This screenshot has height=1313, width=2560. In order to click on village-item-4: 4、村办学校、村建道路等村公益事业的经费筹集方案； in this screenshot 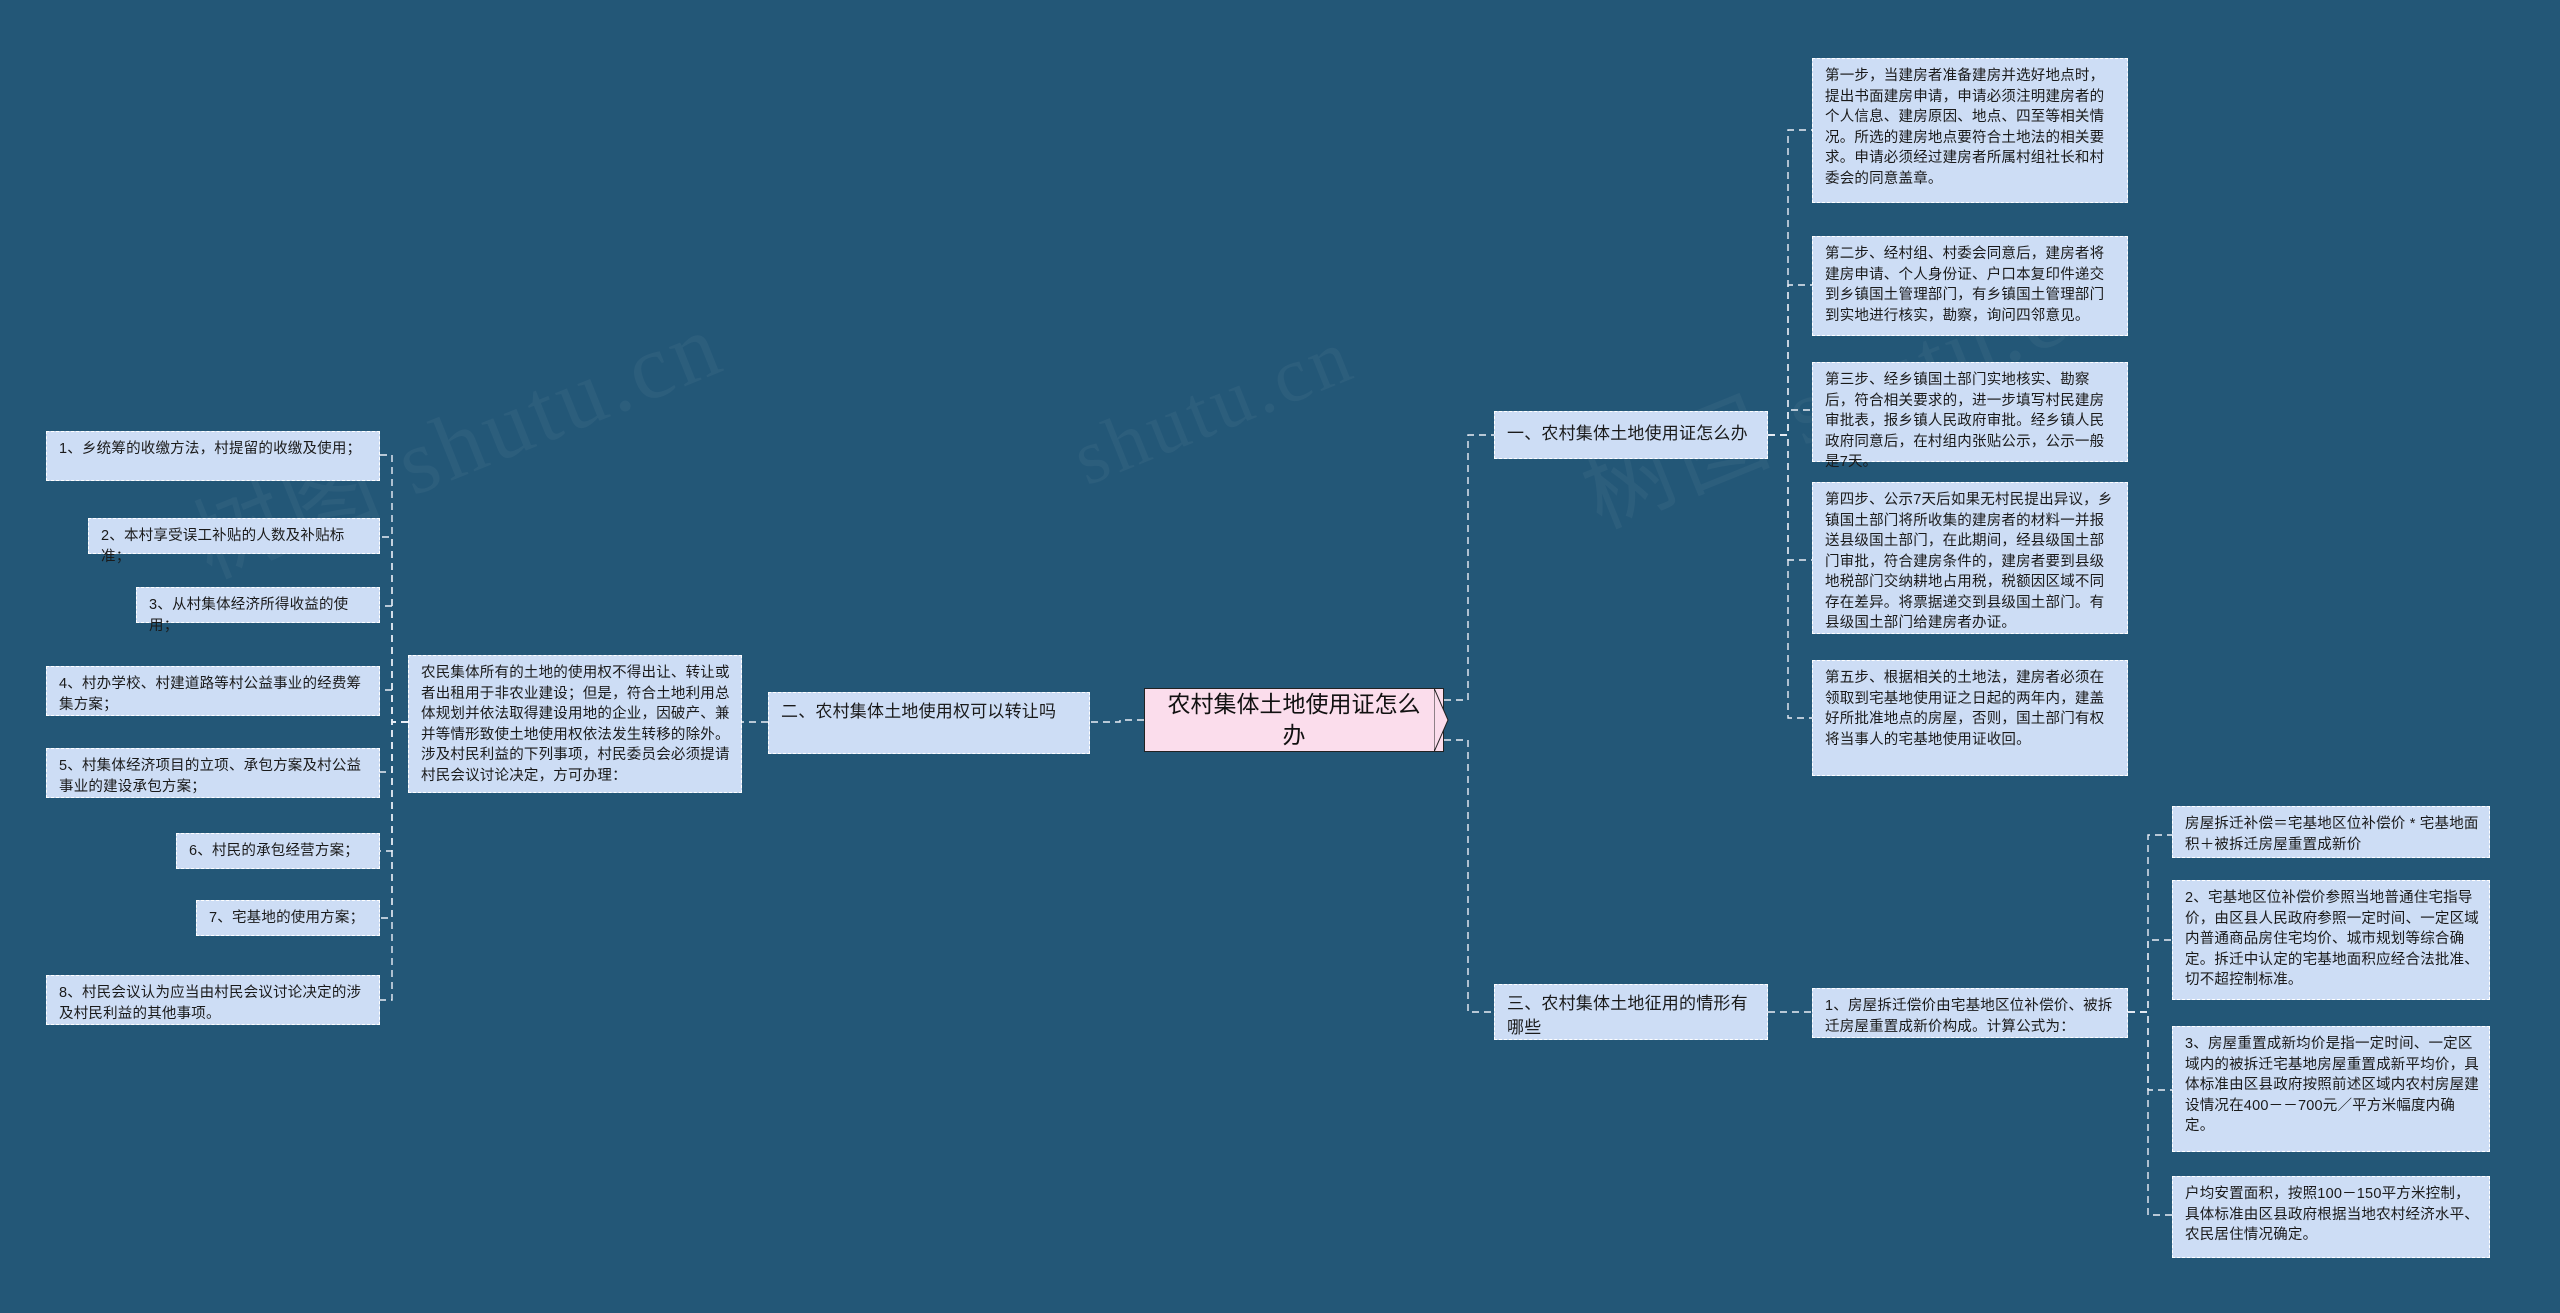, I will do `click(213, 691)`.